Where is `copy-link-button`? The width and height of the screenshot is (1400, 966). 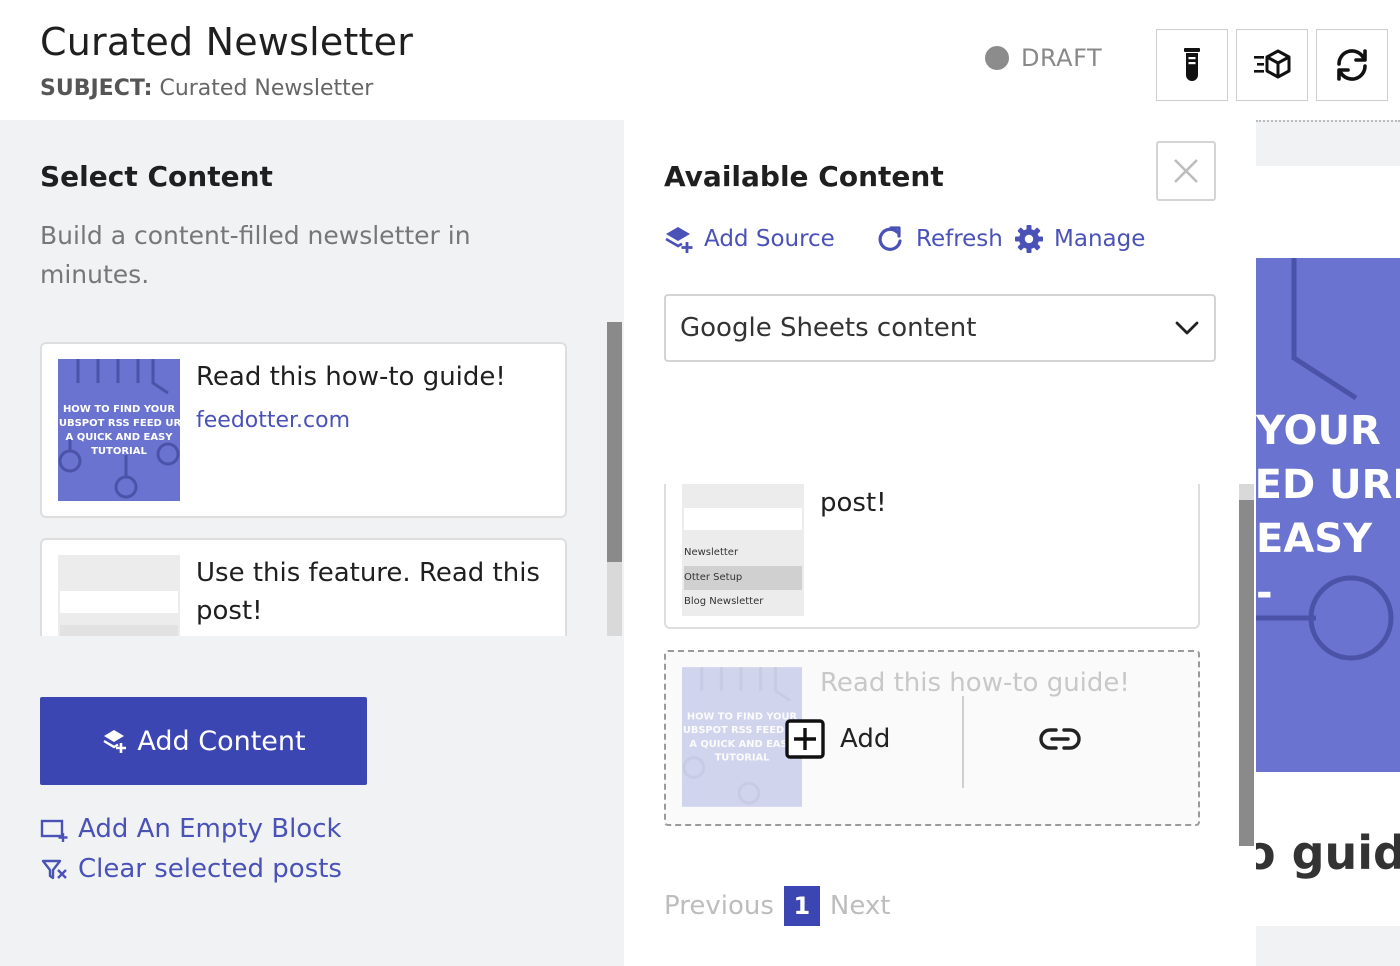
copy-link-button is located at coordinates (1060, 741).